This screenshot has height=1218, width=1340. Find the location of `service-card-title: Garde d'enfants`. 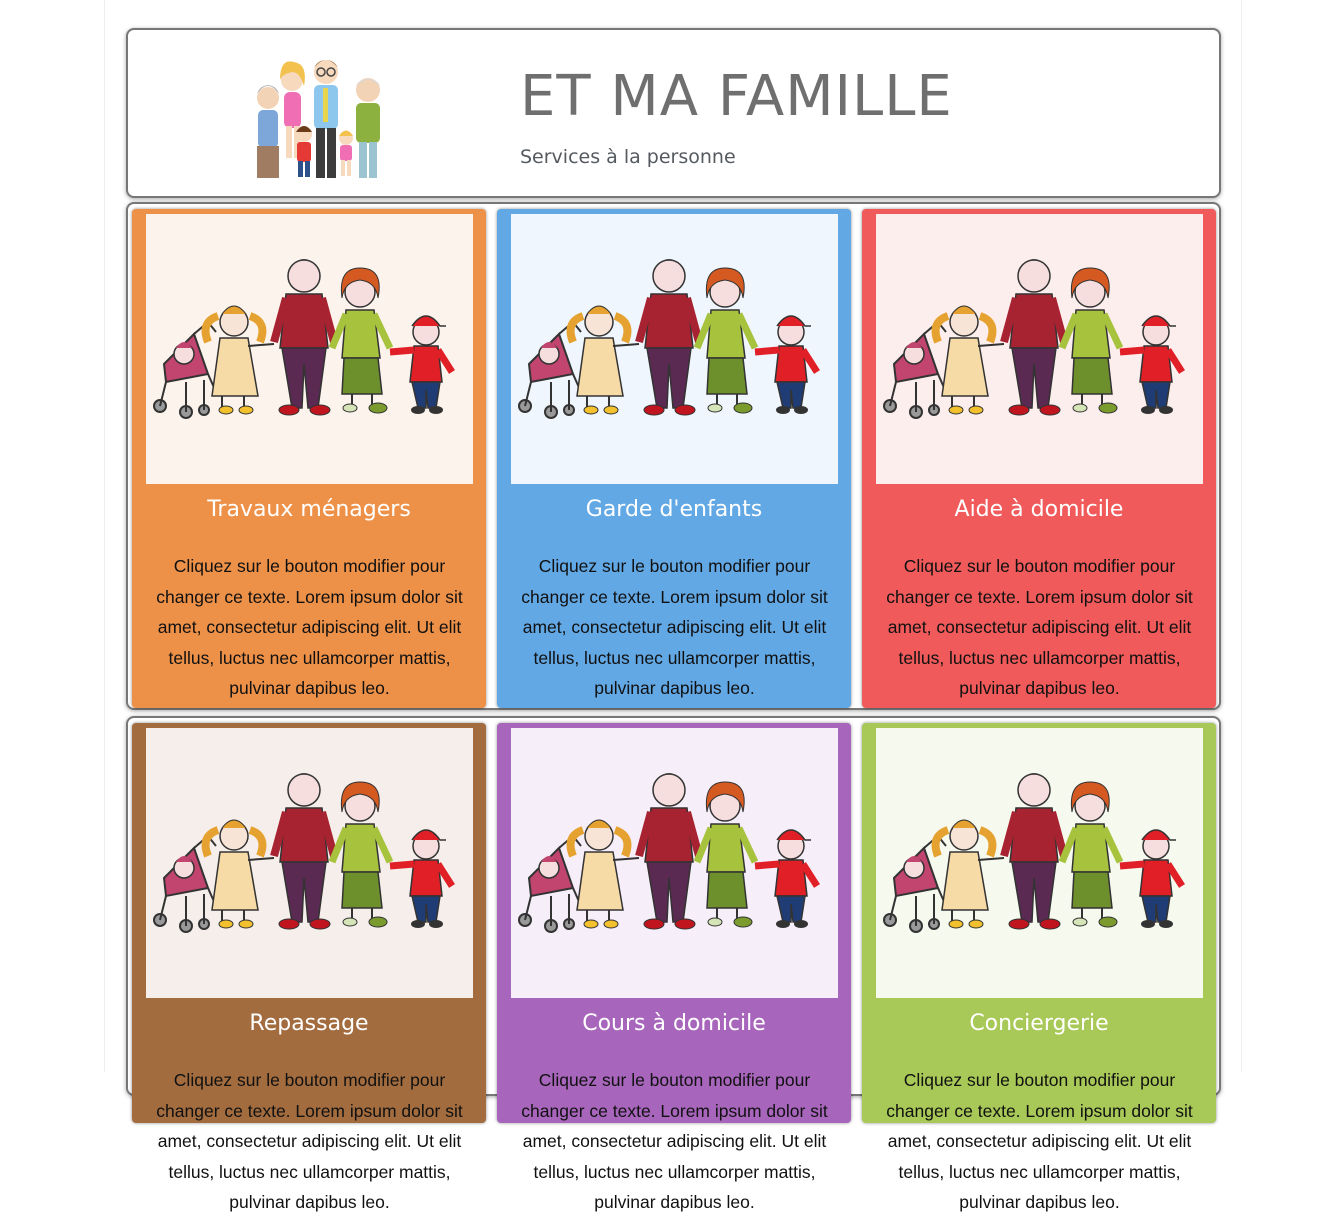

service-card-title: Garde d'enfants is located at coordinates (674, 509).